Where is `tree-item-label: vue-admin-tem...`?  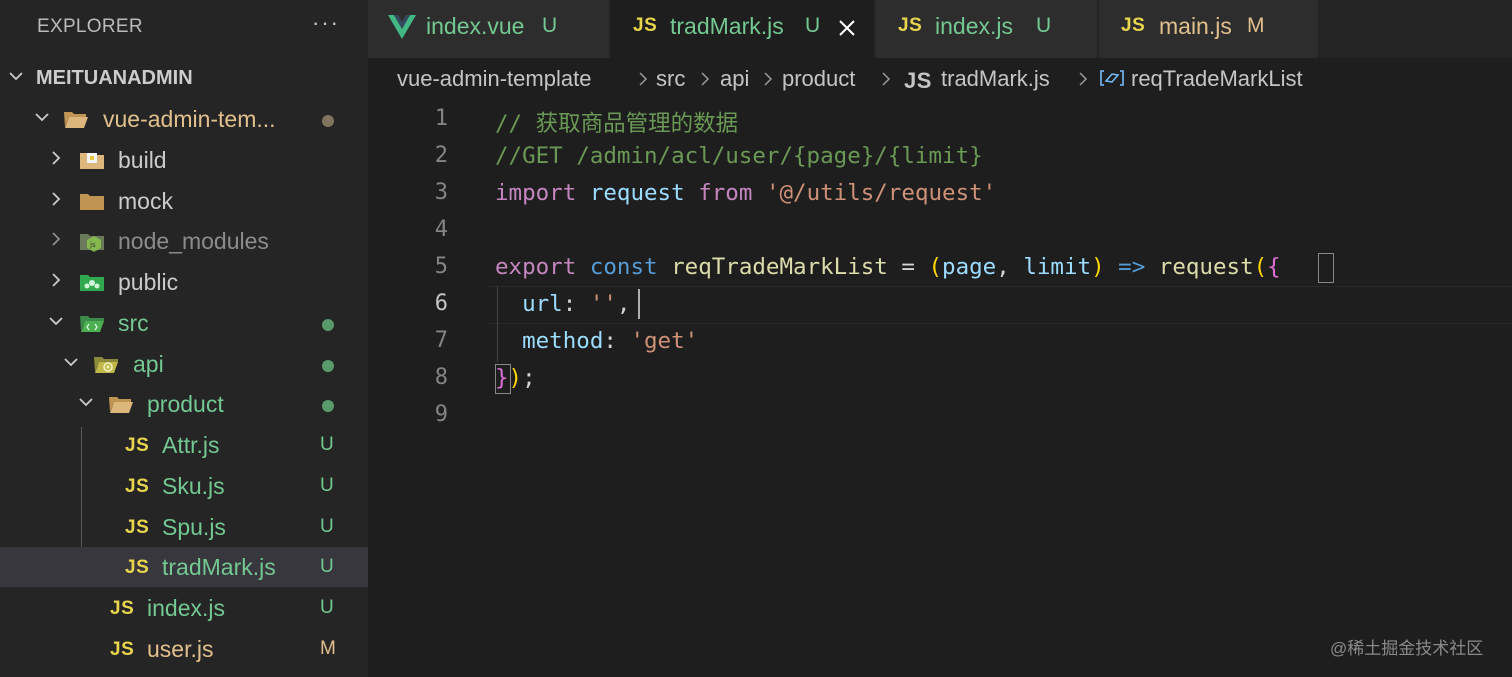 tree-item-label: vue-admin-tem... is located at coordinates (189, 119).